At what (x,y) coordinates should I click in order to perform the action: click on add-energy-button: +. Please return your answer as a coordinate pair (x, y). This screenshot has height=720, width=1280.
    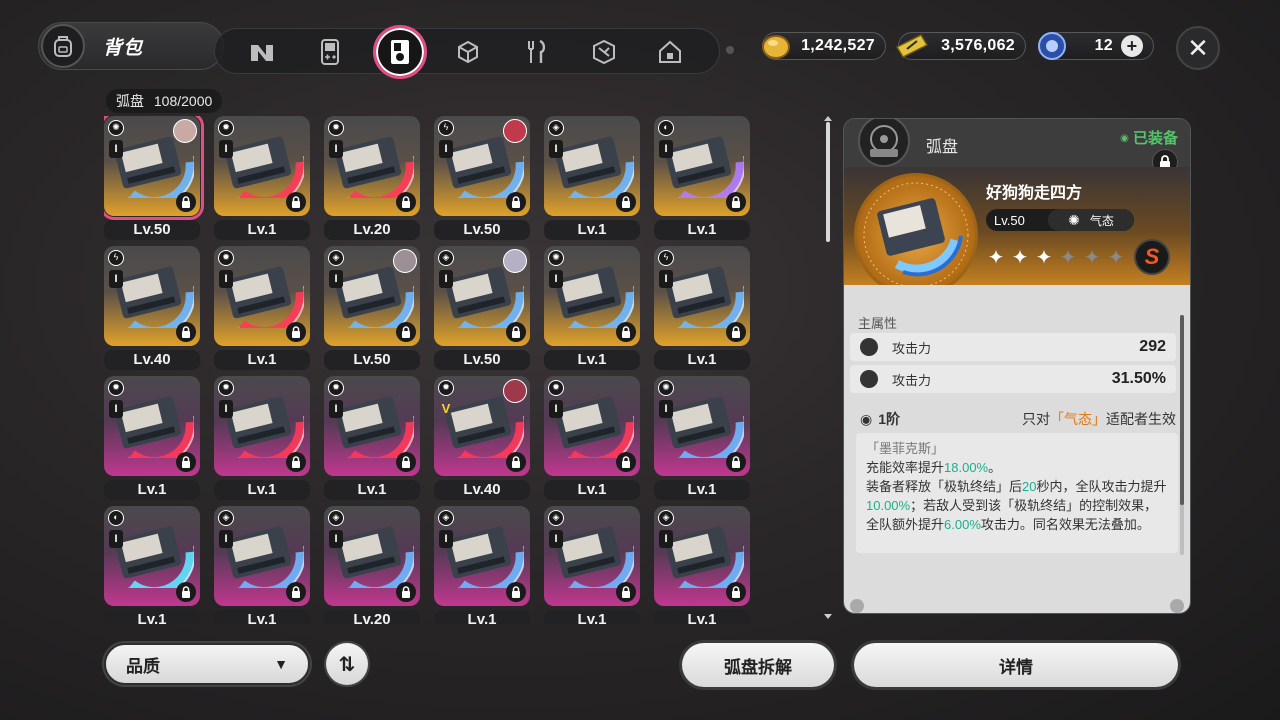
    Looking at the image, I should click on (1132, 46).